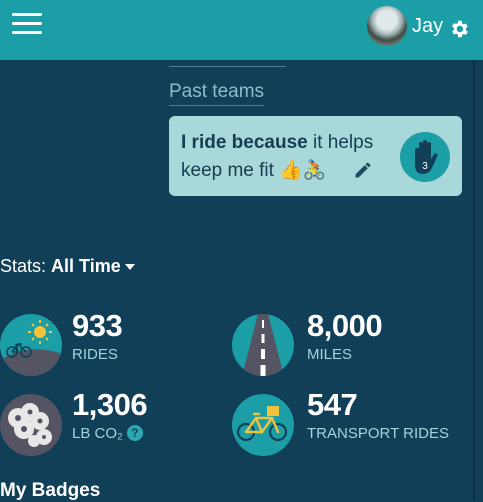  What do you see at coordinates (459, 29) in the screenshot?
I see `settings-gear-icon` at bounding box center [459, 29].